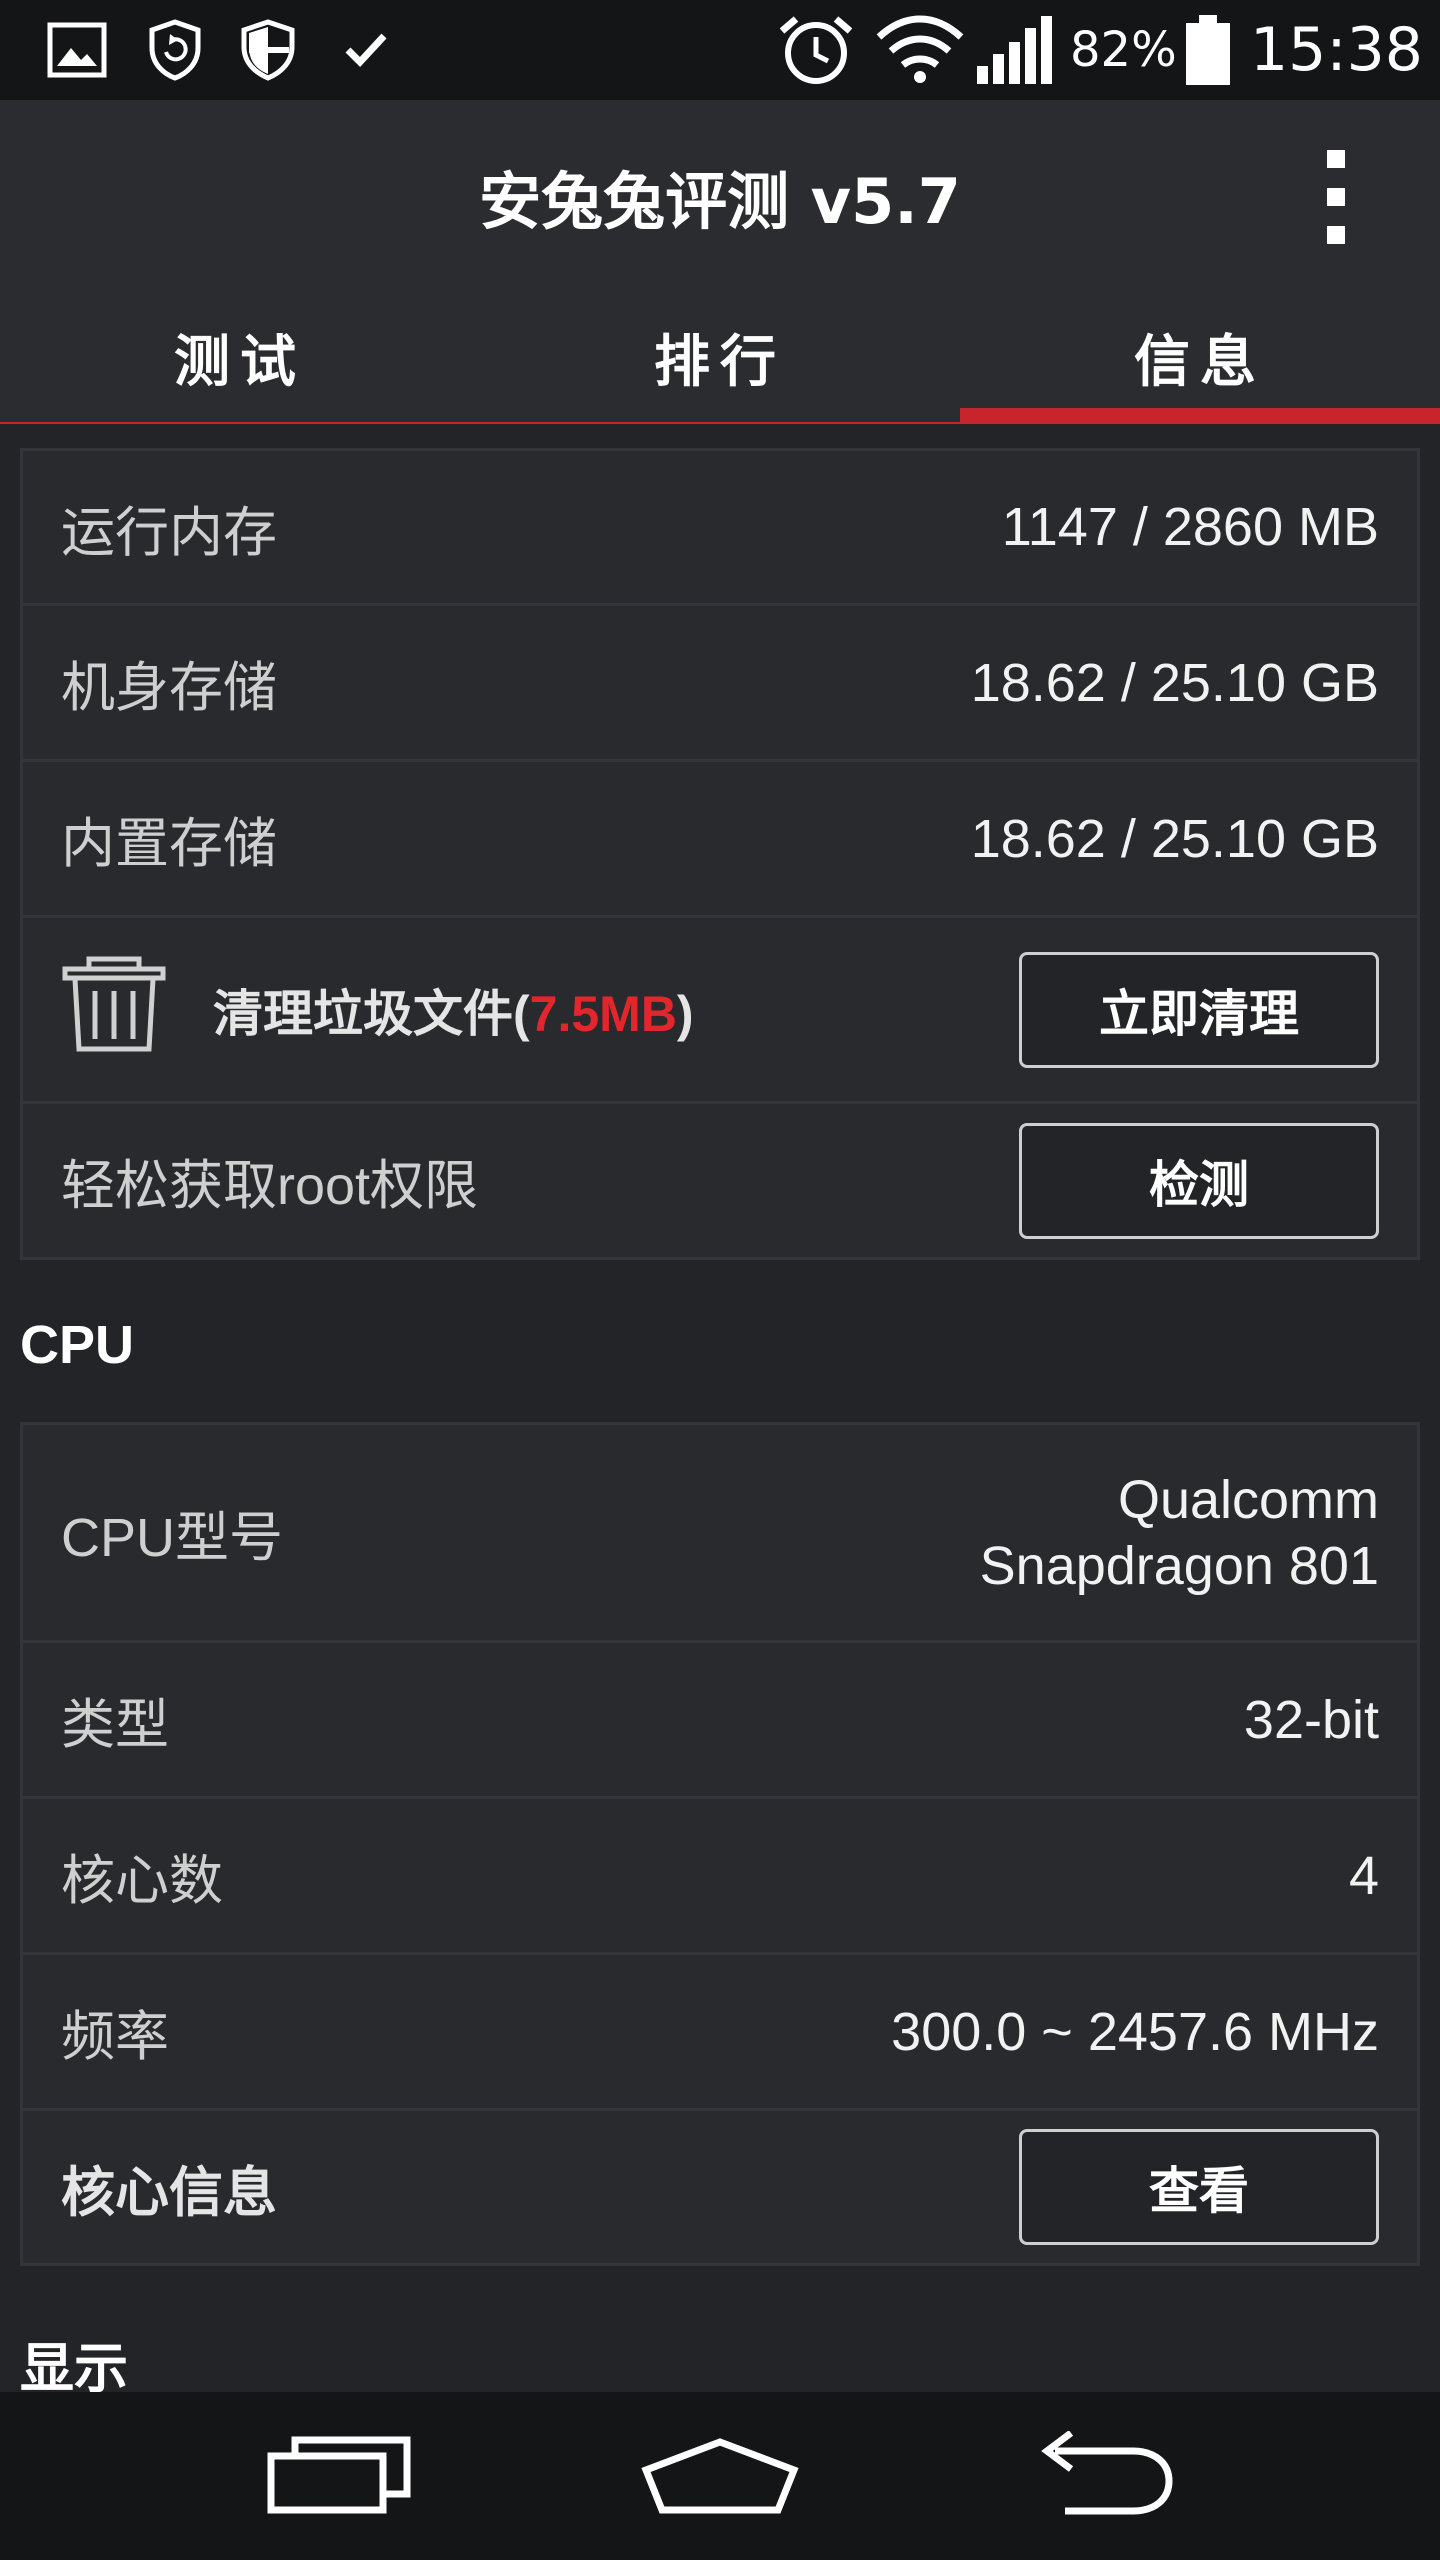  What do you see at coordinates (1208, 50) in the screenshot?
I see `battery-icon` at bounding box center [1208, 50].